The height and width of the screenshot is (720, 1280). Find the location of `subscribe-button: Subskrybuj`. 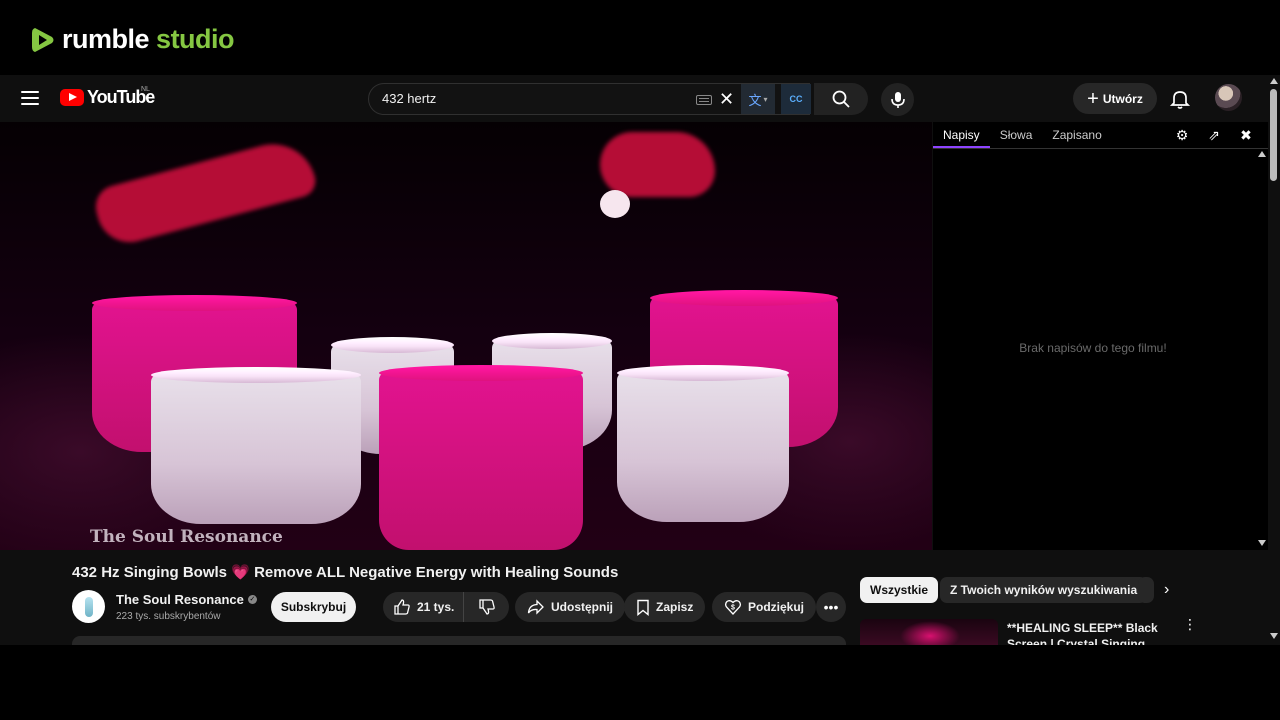

subscribe-button: Subskrybuj is located at coordinates (313, 607).